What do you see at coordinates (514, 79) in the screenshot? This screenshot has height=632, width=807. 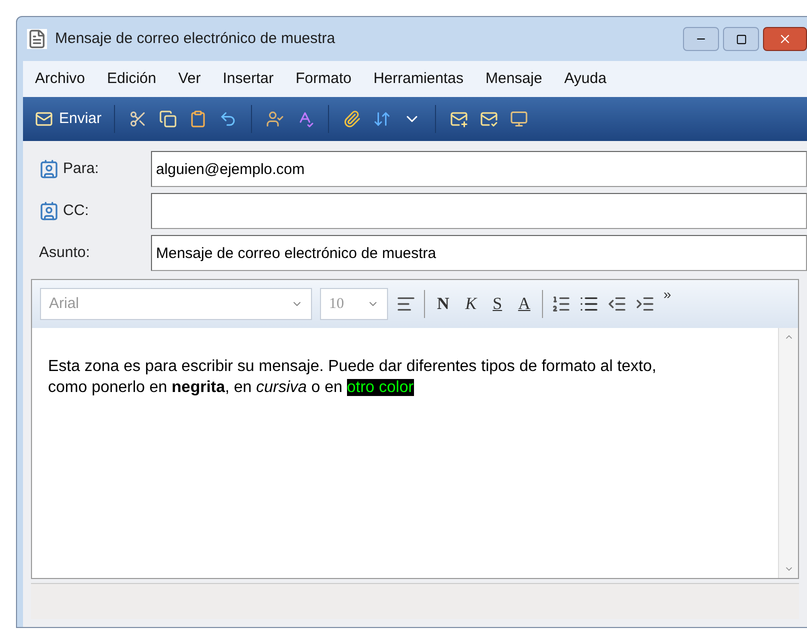 I see `menu-item: Mensaje` at bounding box center [514, 79].